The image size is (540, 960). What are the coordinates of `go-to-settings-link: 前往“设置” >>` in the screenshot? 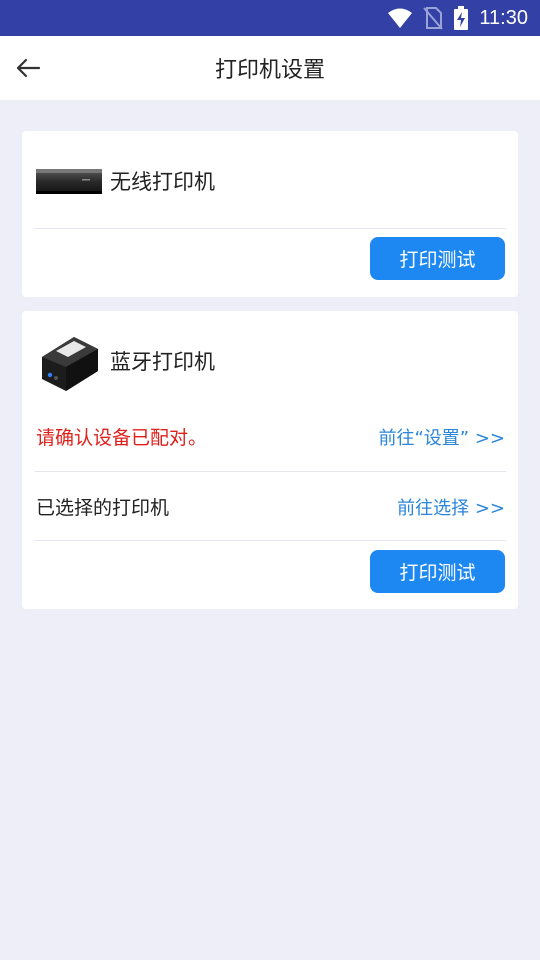 It's located at (441, 437).